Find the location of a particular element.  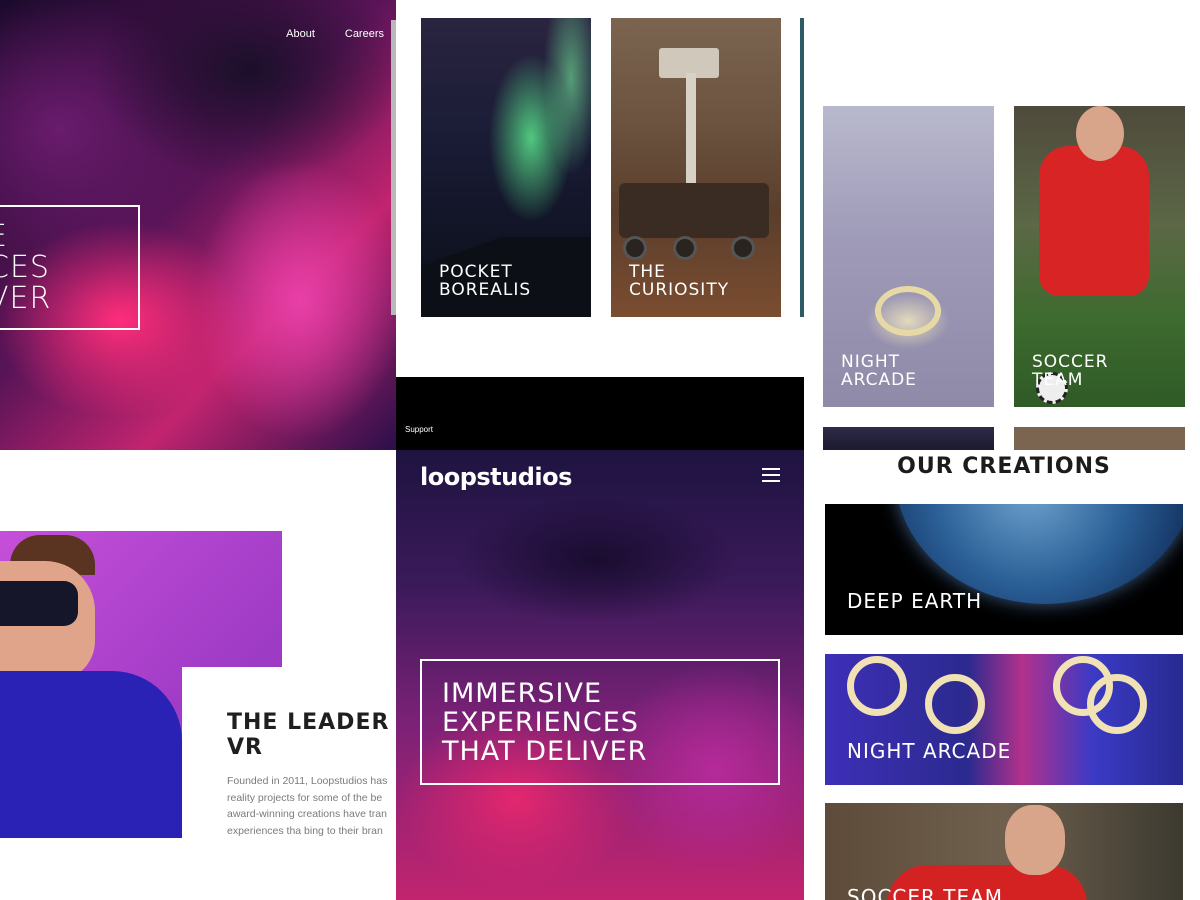

desktop-nav: About Careers is located at coordinates (335, 34).